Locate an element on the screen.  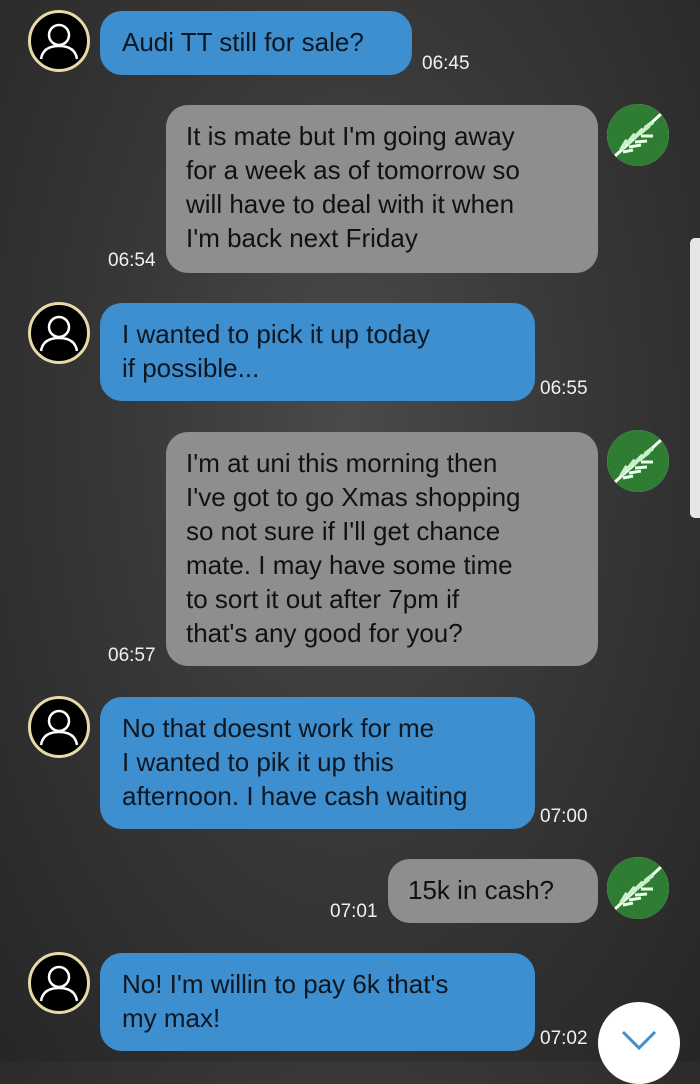
message-time: 07:01 is located at coordinates (354, 911).